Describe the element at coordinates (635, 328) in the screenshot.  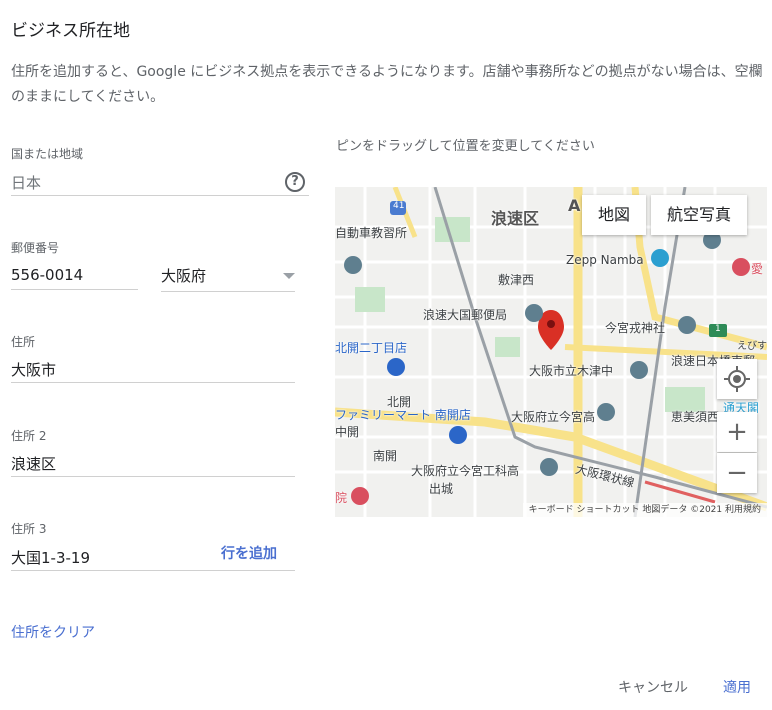
I see `map-label-imamiya-shrine: 今宮戎神社` at that location.